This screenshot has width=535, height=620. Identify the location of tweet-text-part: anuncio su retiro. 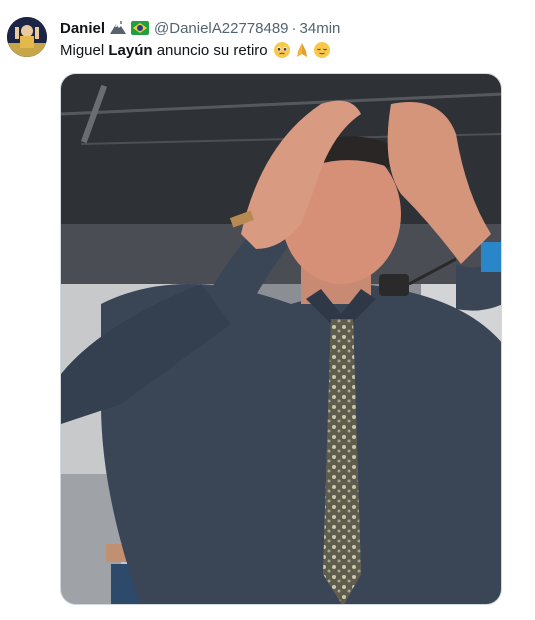
(210, 50).